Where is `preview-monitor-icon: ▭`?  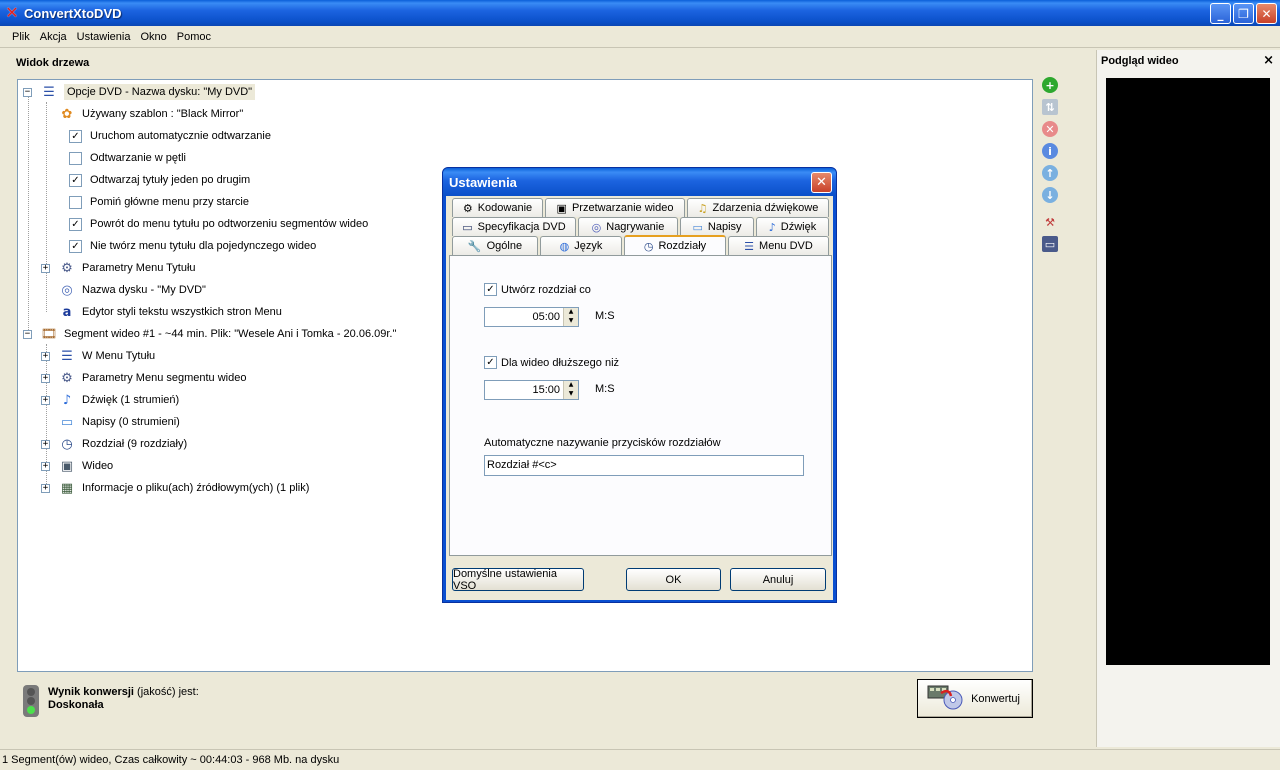 preview-monitor-icon: ▭ is located at coordinates (1050, 244).